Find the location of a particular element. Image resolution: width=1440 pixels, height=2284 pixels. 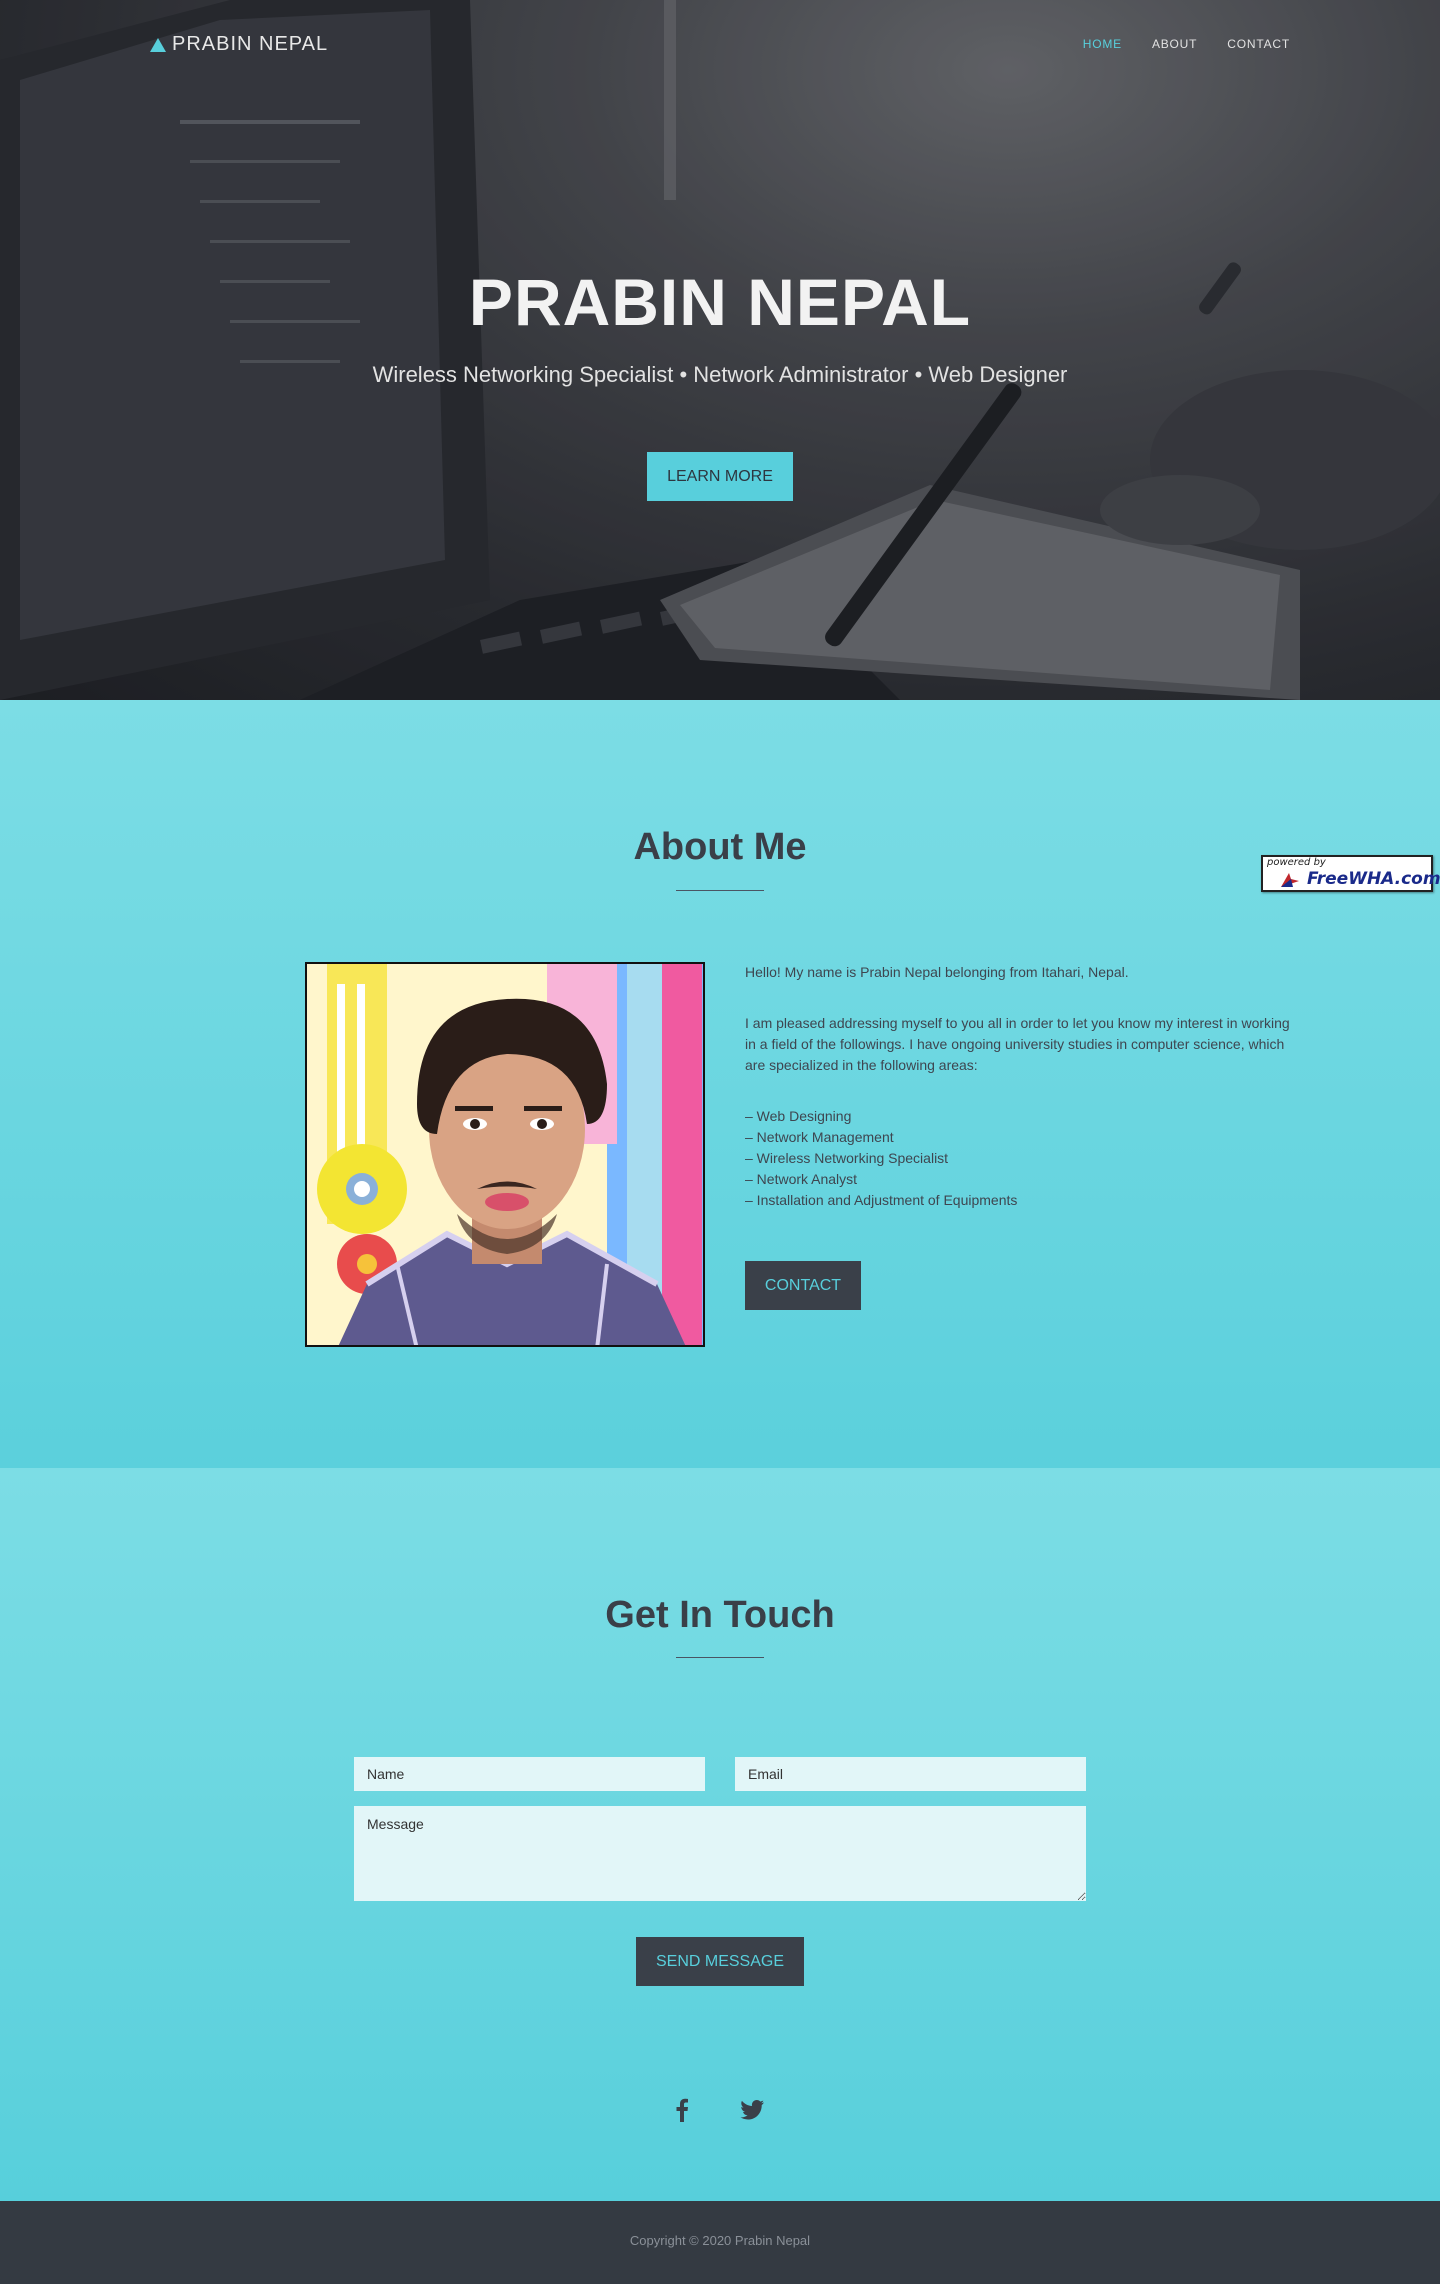

nav-links: HOME ABOUT CONTACT is located at coordinates (1186, 44).